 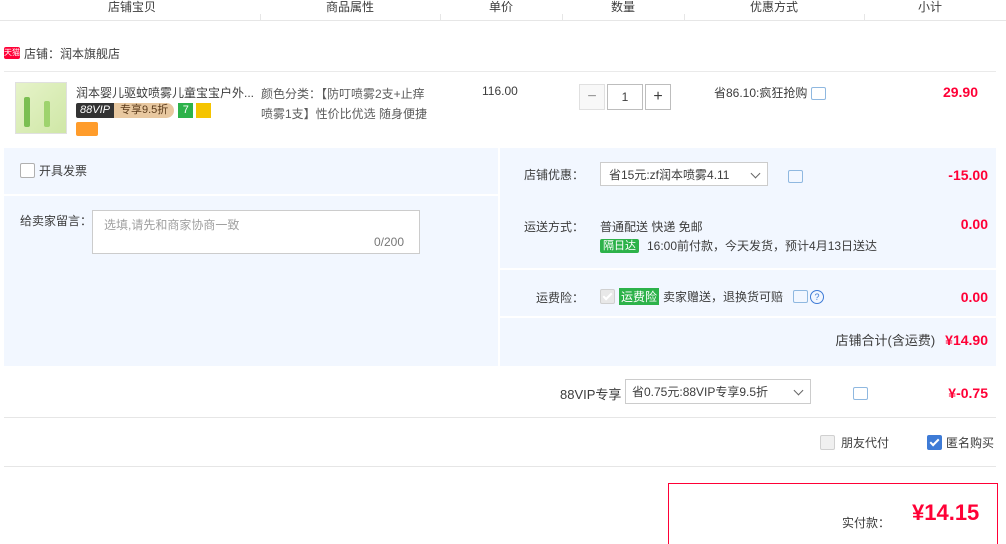 I want to click on decrease-button: −, so click(x=592, y=97).